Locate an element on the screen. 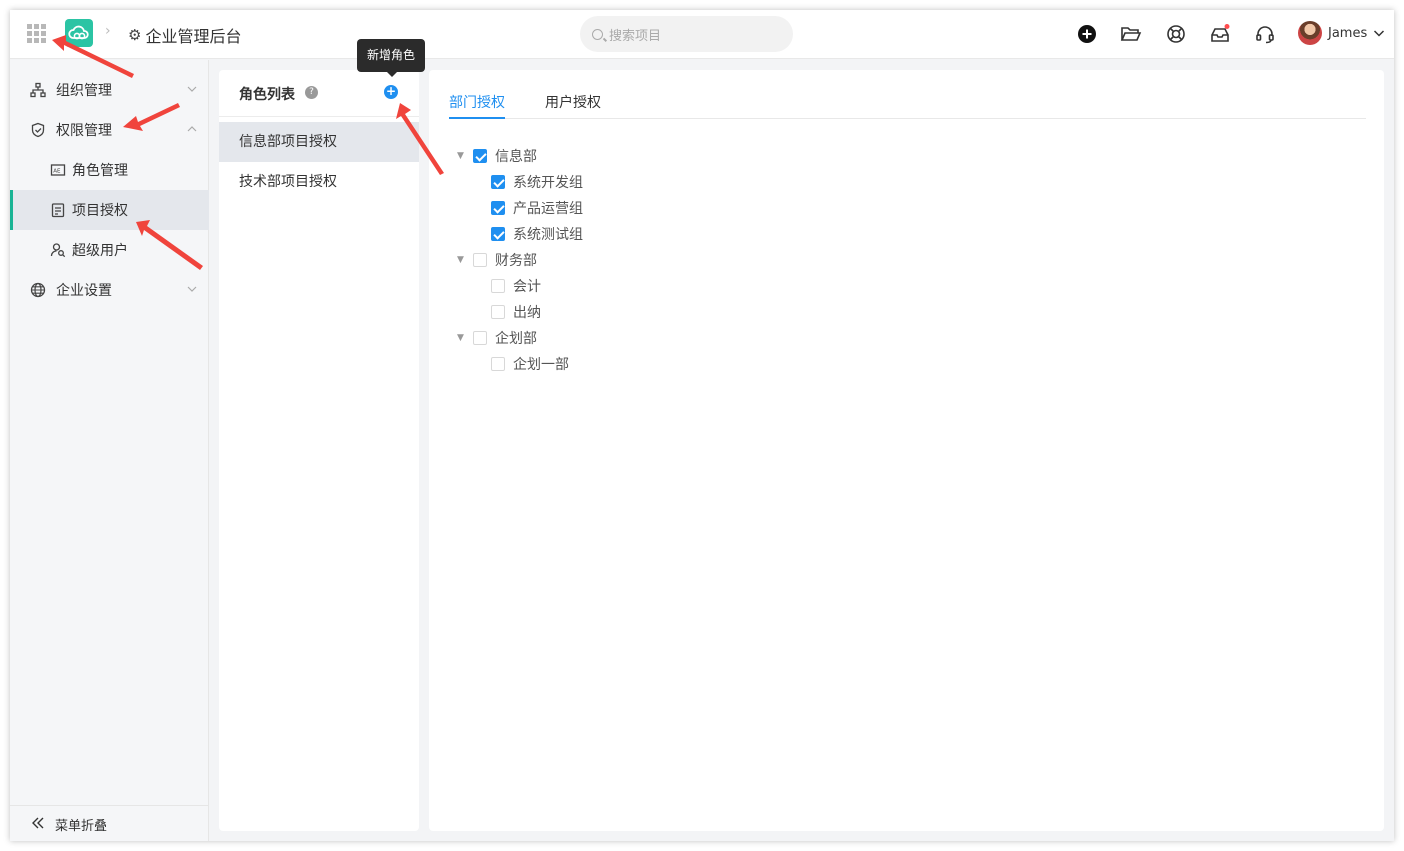 This screenshot has width=1404, height=851. tree-label: 系统测试组 is located at coordinates (548, 235).